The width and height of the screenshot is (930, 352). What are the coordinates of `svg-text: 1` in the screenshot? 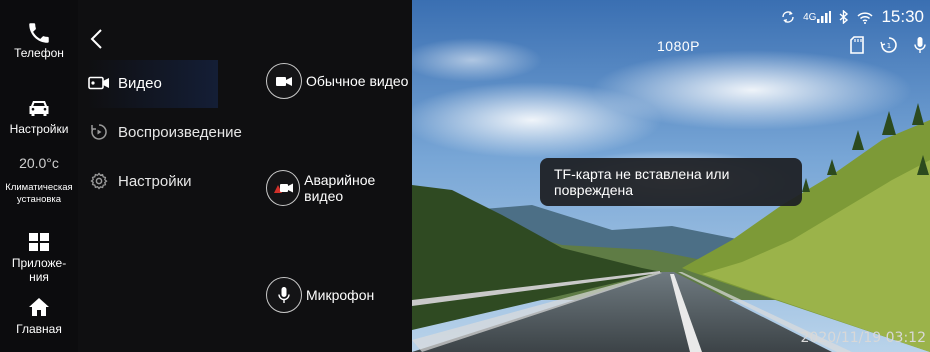 It's located at (889, 46).